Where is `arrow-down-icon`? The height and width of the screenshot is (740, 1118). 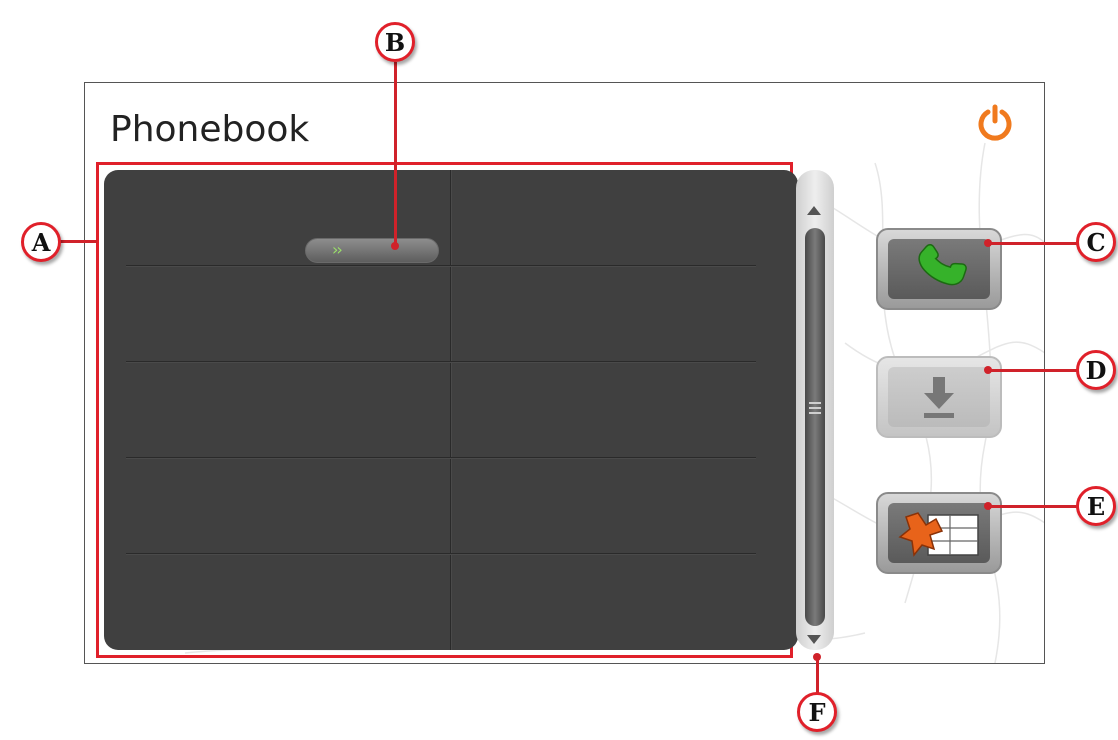
arrow-down-icon is located at coordinates (814, 639).